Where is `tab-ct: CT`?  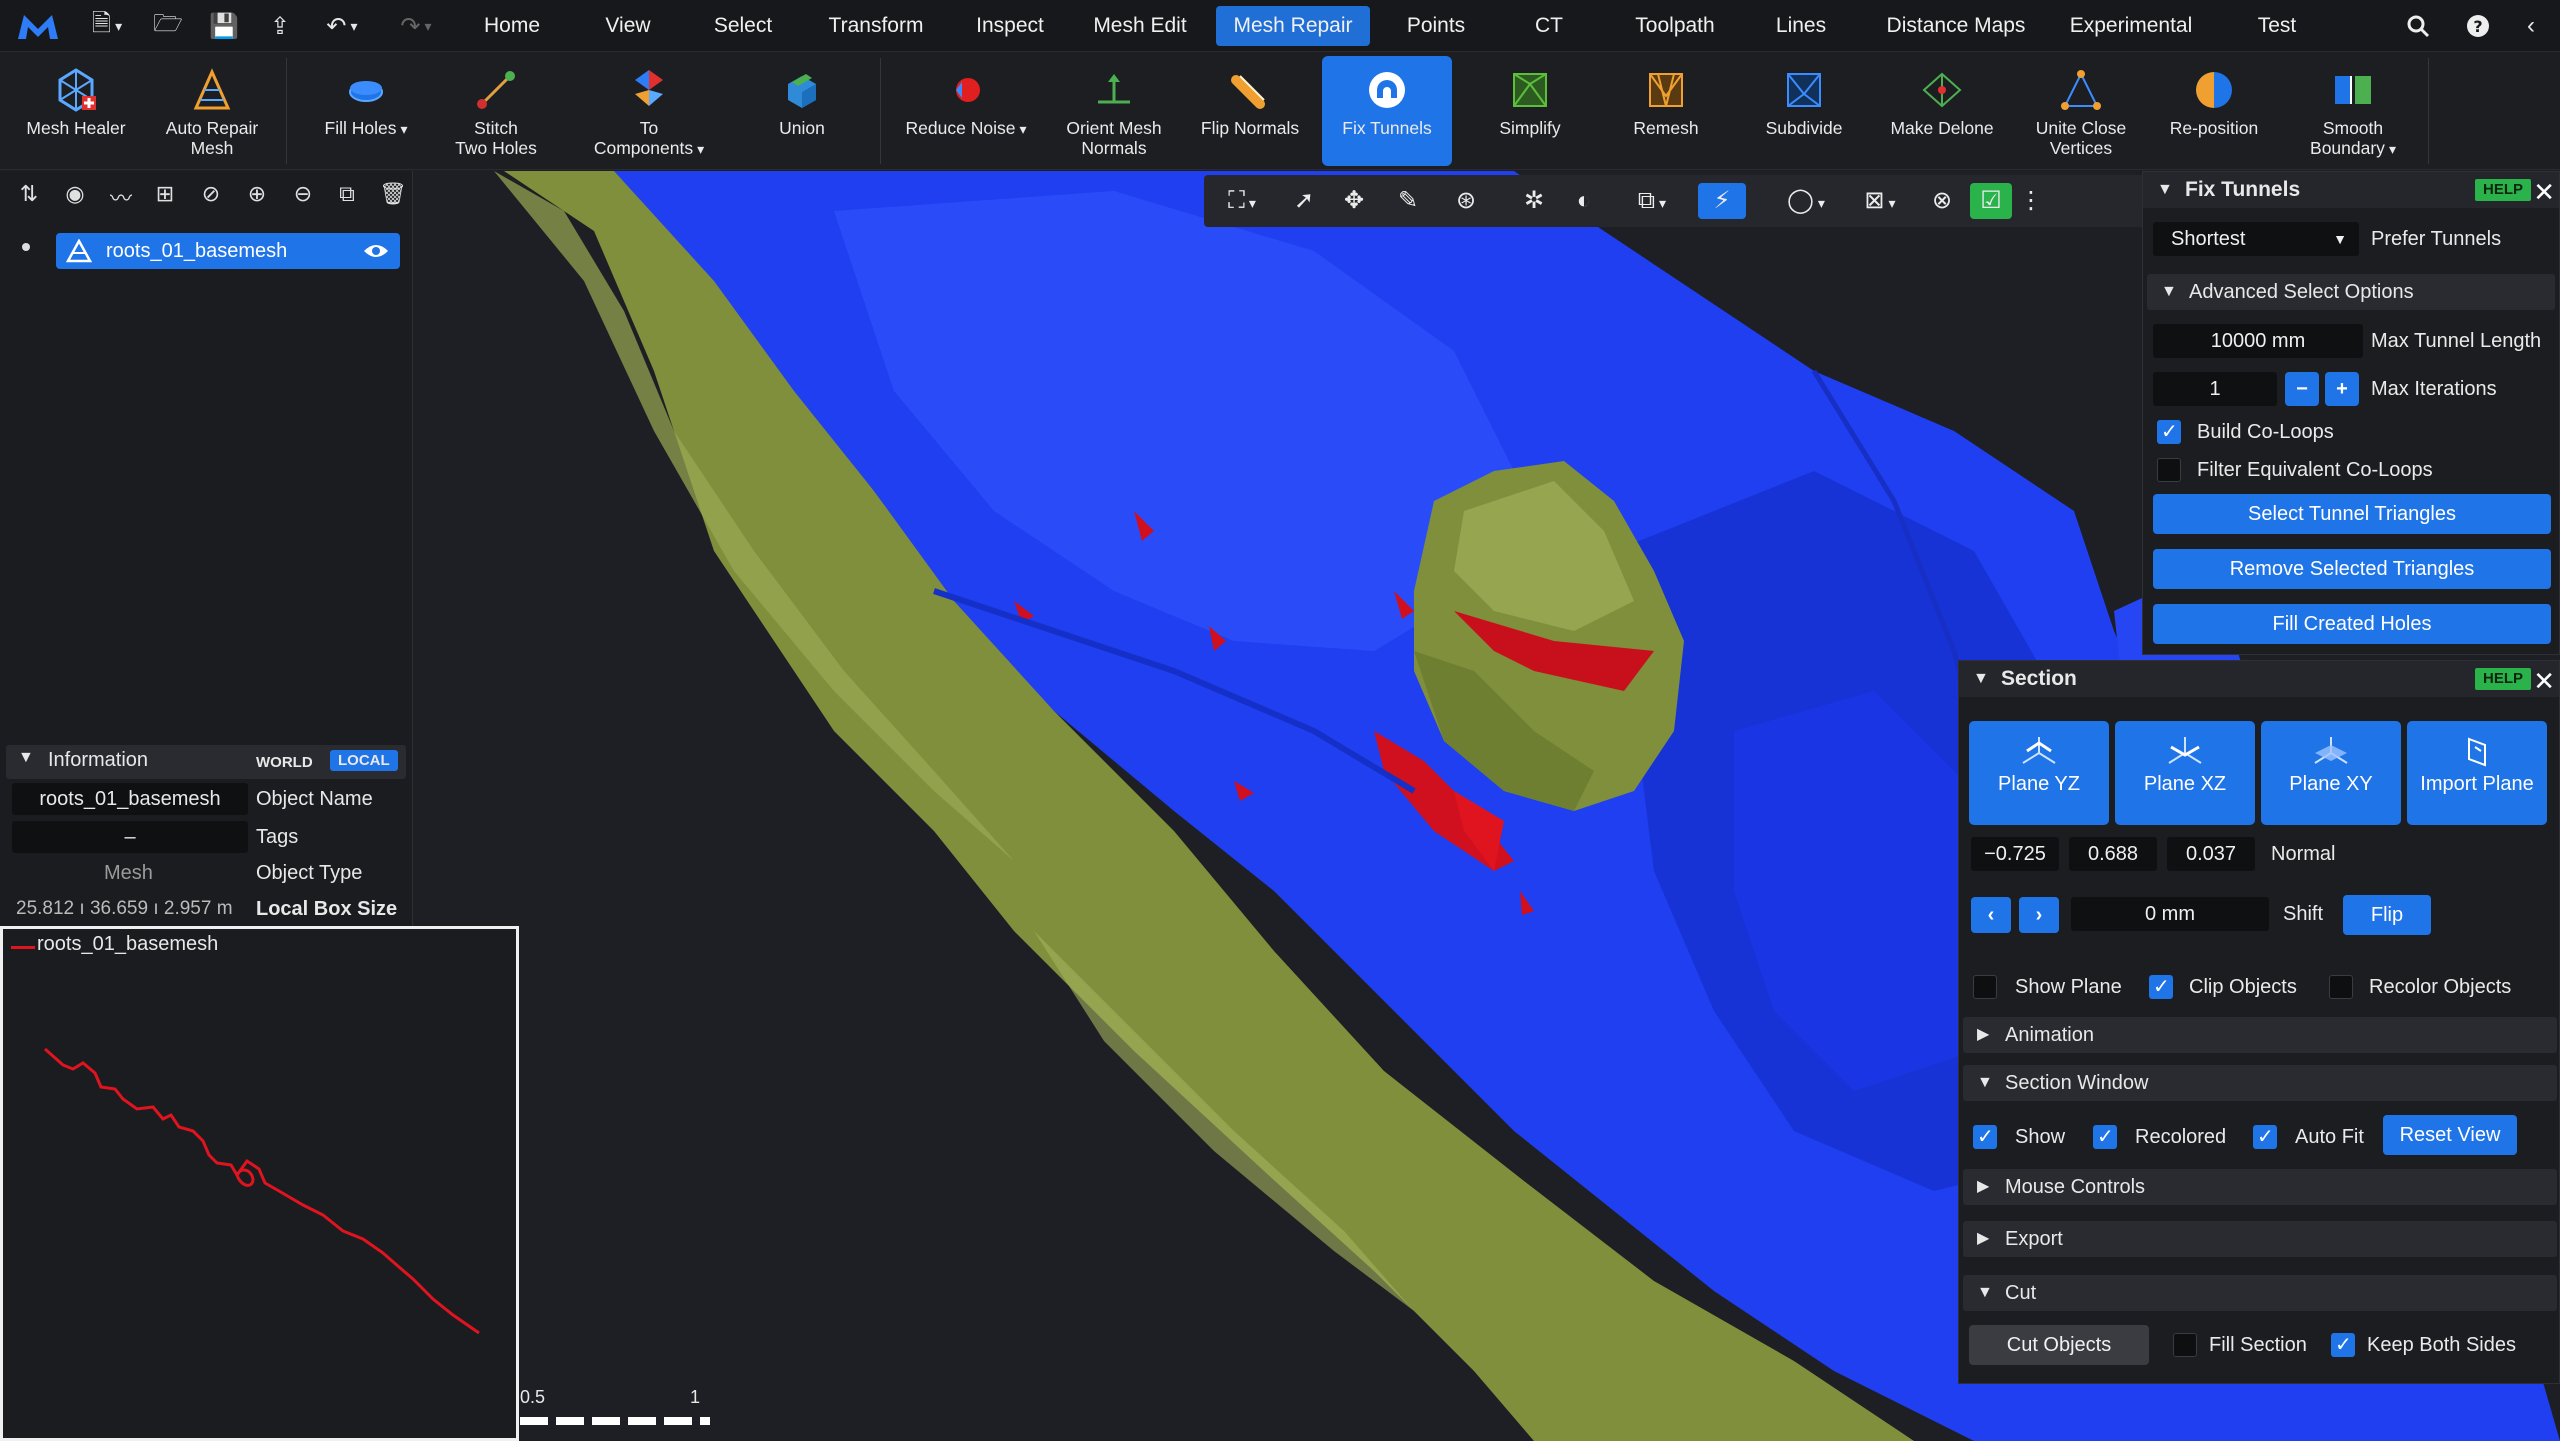 tab-ct: CT is located at coordinates (1549, 26).